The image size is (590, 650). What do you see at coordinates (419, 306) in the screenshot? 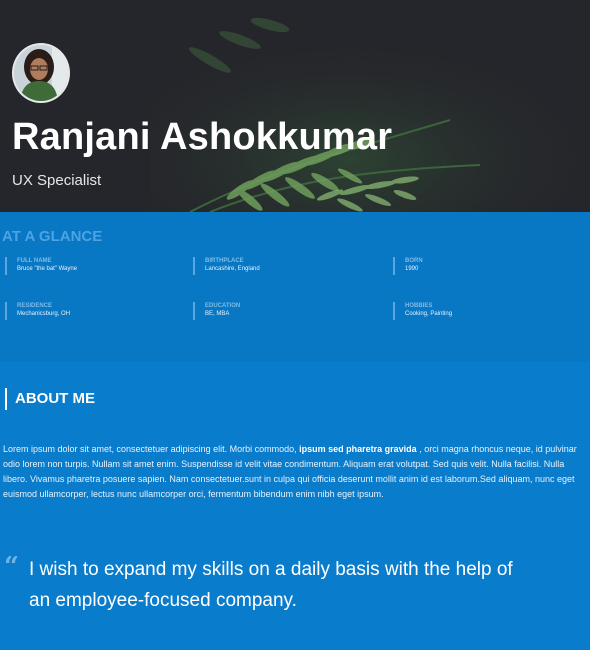
I see `fact-label: HOBBIES` at bounding box center [419, 306].